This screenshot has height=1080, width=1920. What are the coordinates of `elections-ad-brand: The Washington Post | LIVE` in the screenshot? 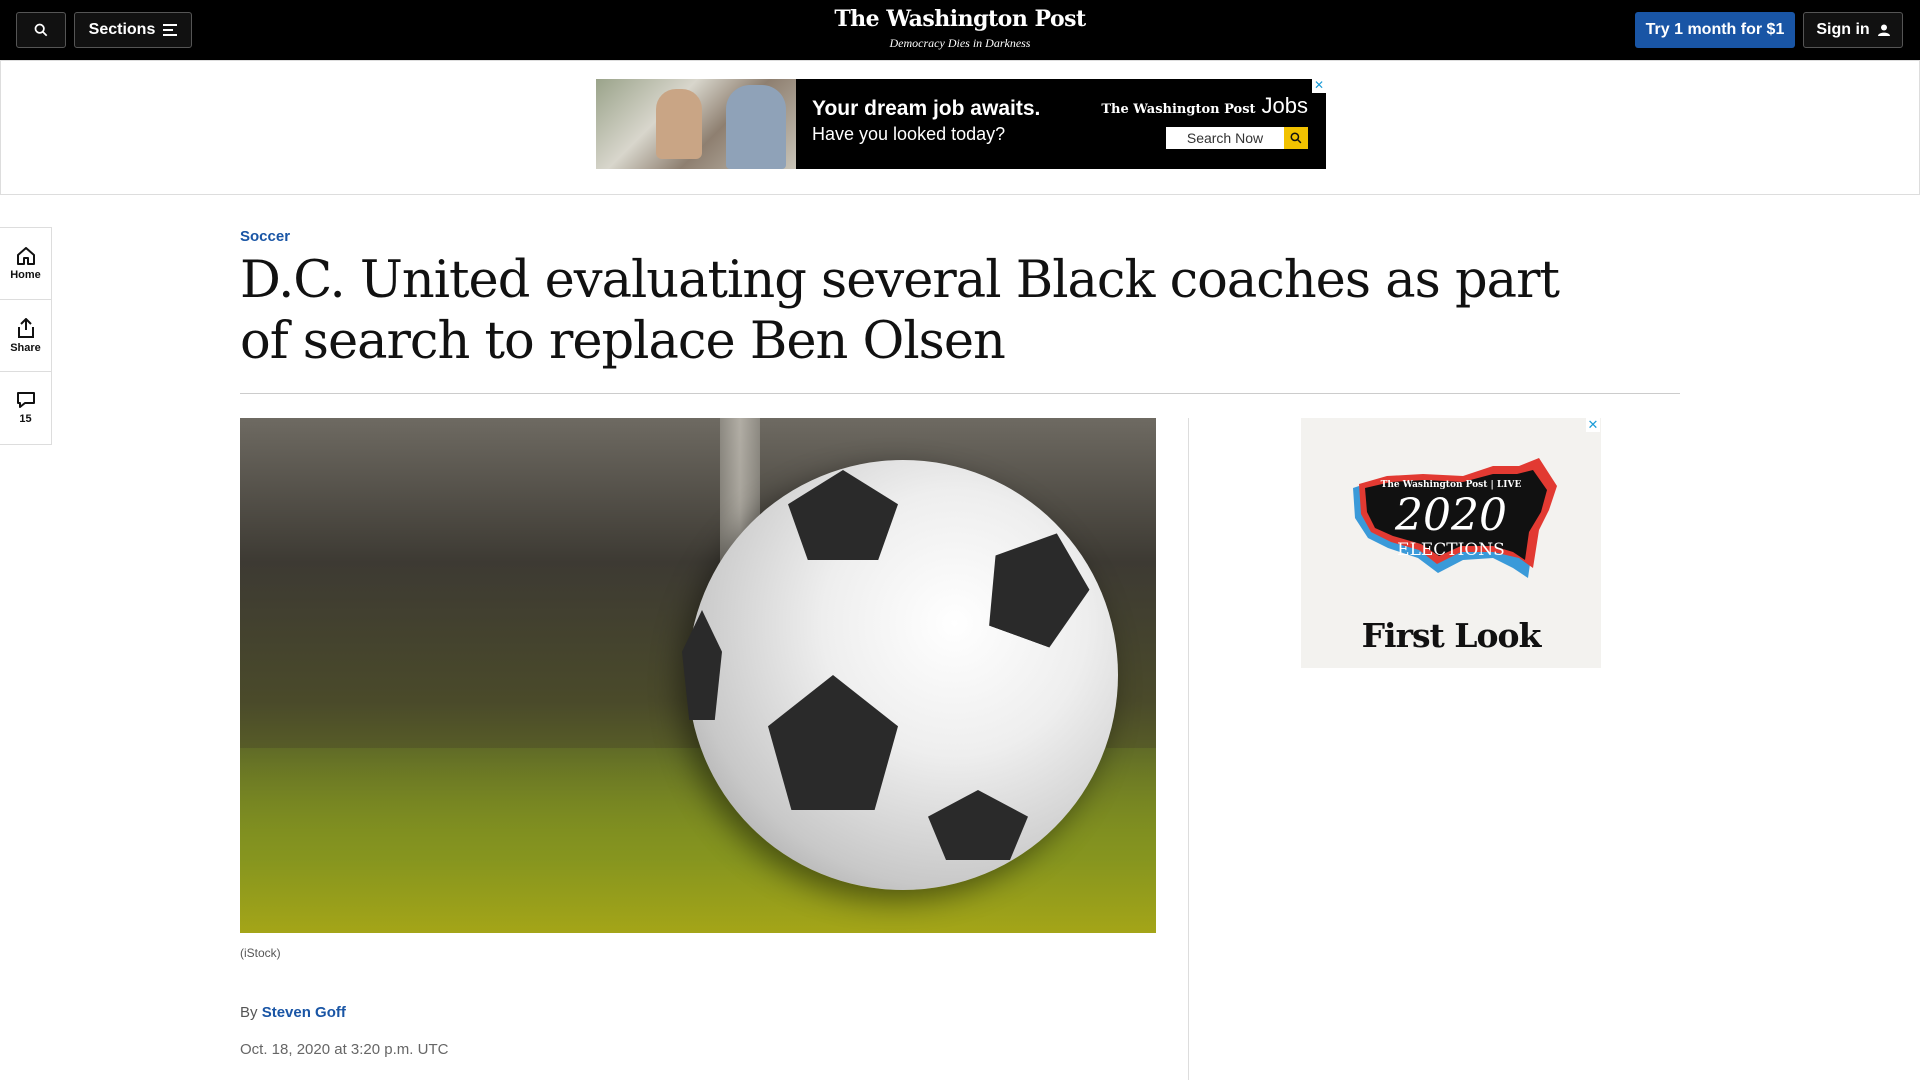 It's located at (1451, 485).